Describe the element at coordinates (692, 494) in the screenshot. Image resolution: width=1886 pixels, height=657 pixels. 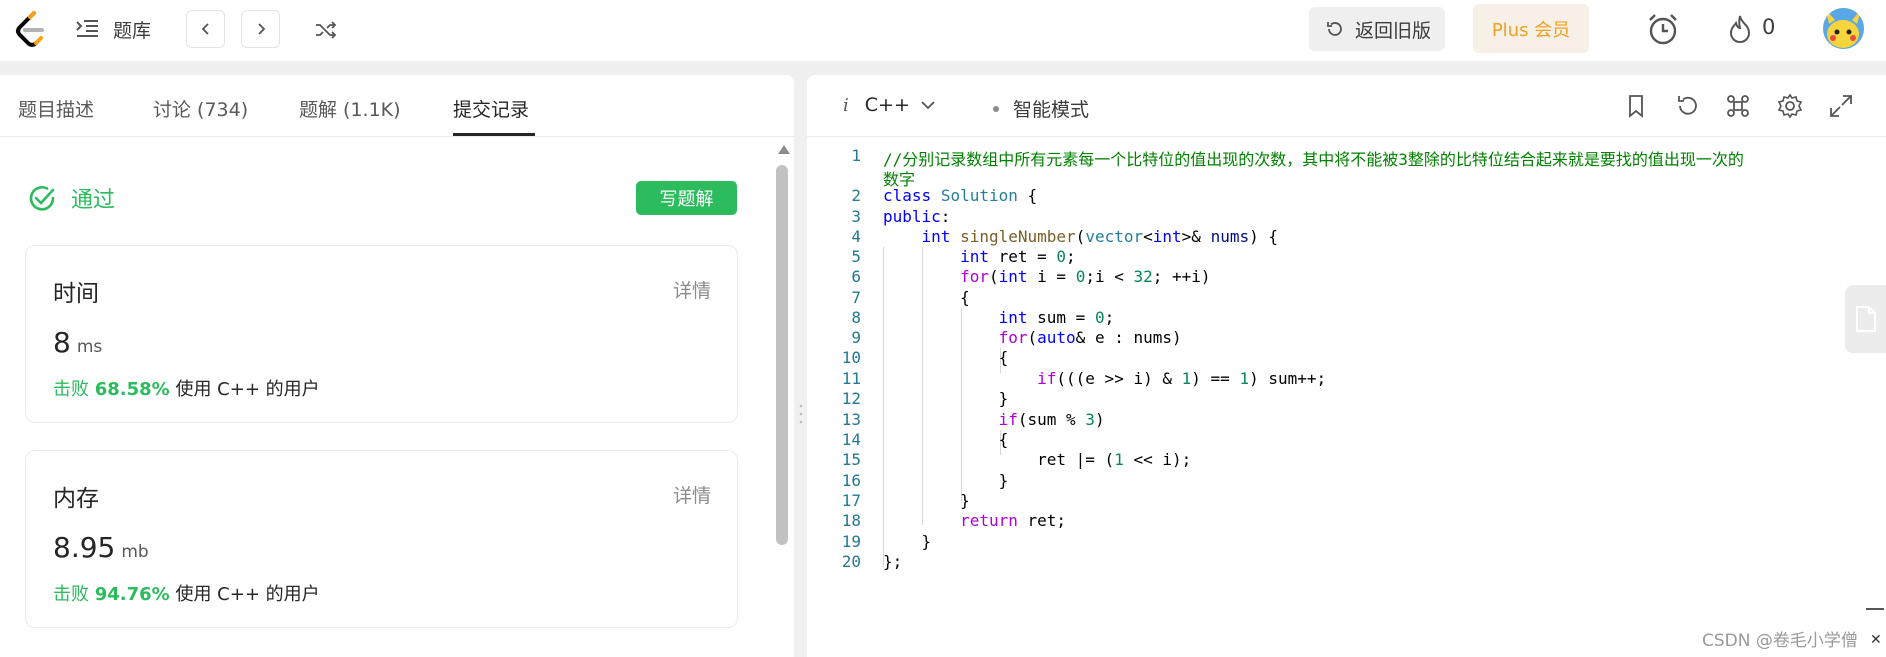
I see `memory-detail-link: 详情` at that location.